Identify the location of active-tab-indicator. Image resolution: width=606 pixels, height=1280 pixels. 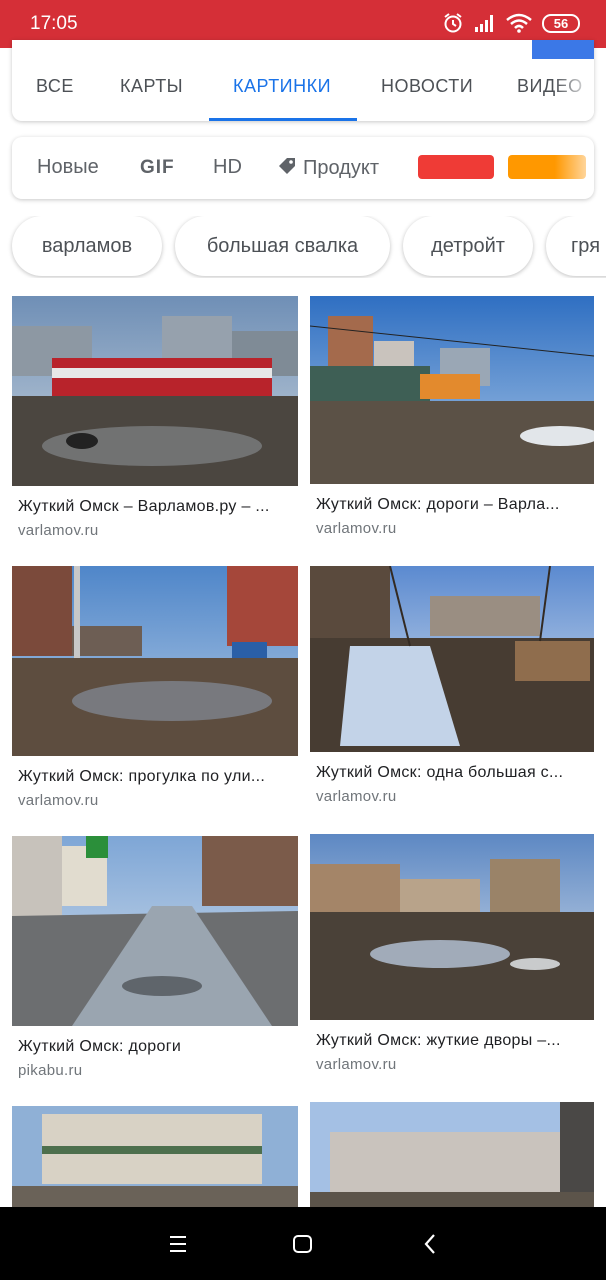
(283, 119).